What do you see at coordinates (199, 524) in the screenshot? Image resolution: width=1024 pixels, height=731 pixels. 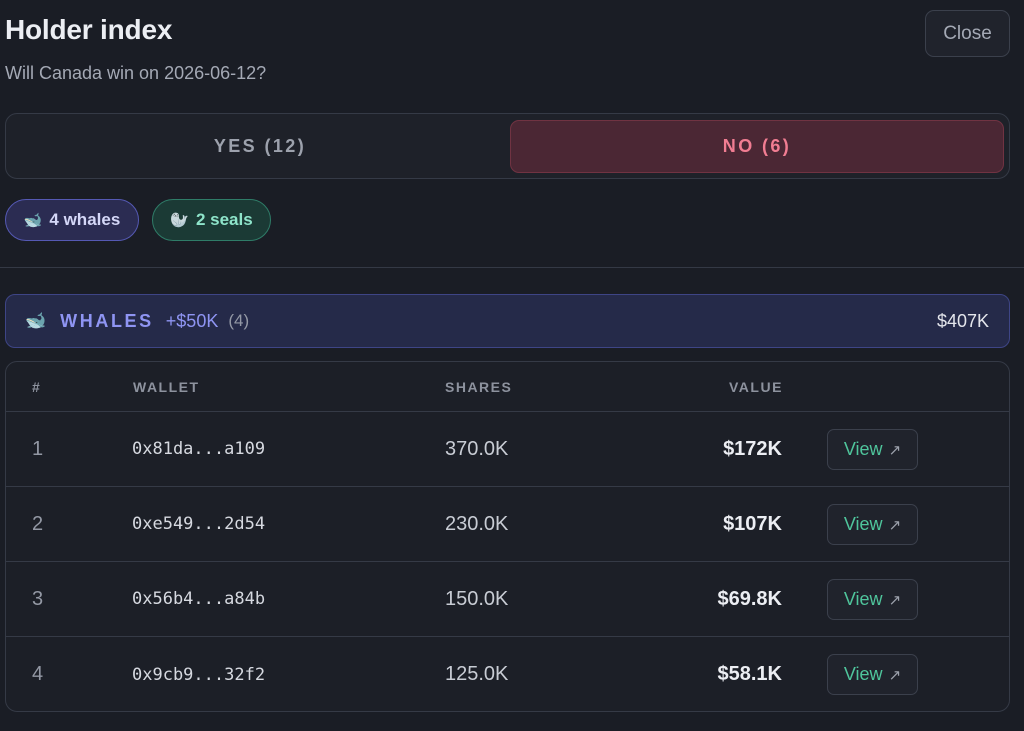 I see `row-wallet: 0xe549...2d54` at bounding box center [199, 524].